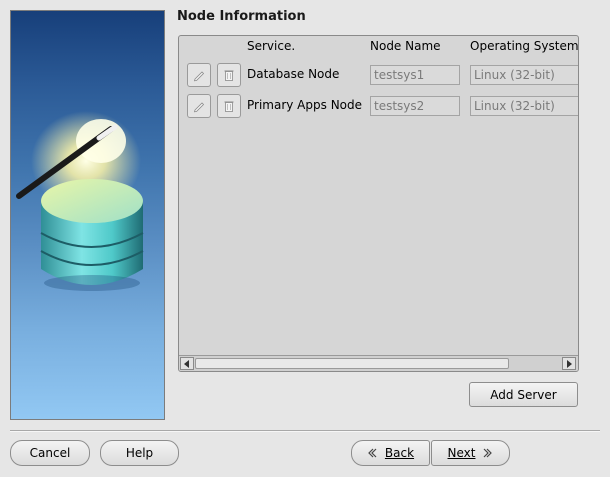  I want to click on help-button: Help, so click(139, 453).